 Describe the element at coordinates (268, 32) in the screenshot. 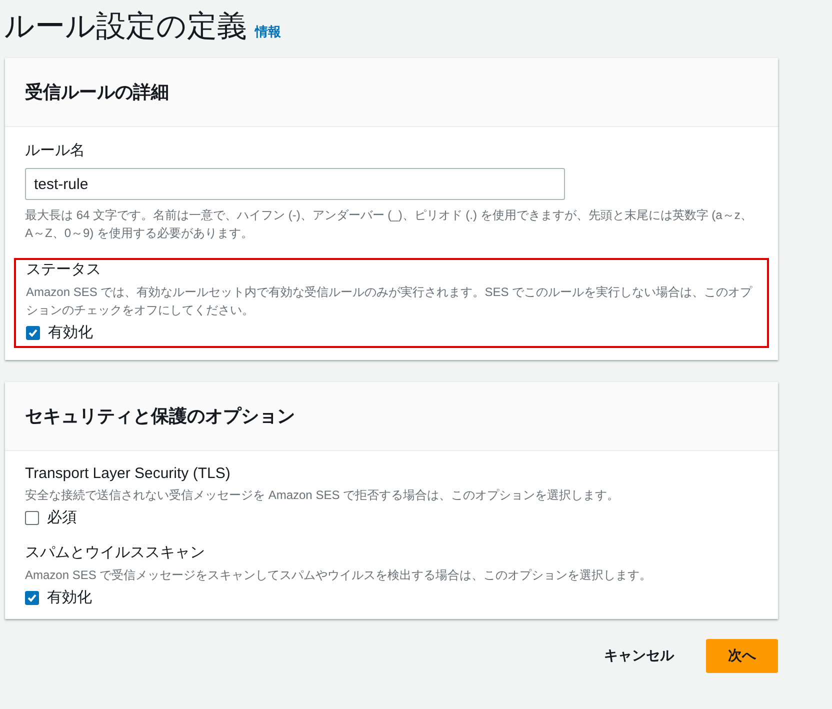

I see `info-link: 情報` at that location.